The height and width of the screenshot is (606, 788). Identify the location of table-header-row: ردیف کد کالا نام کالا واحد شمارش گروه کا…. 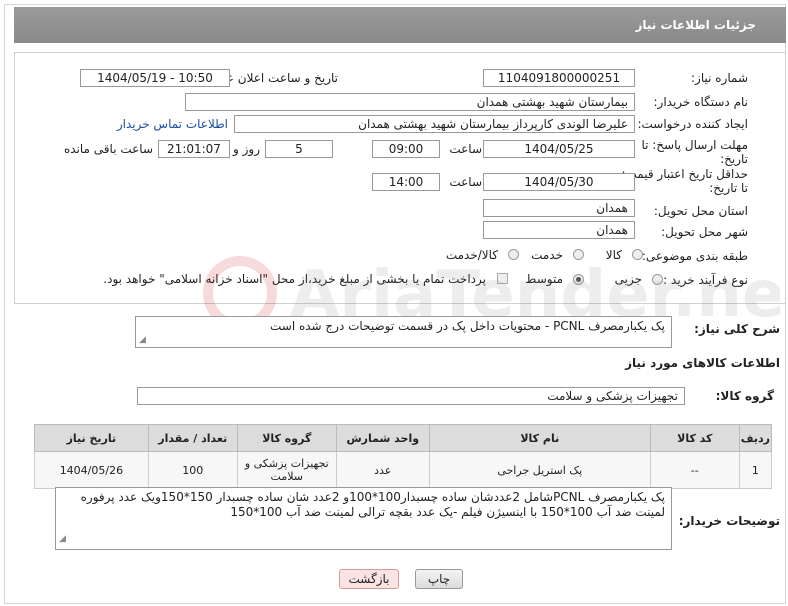
(403, 438).